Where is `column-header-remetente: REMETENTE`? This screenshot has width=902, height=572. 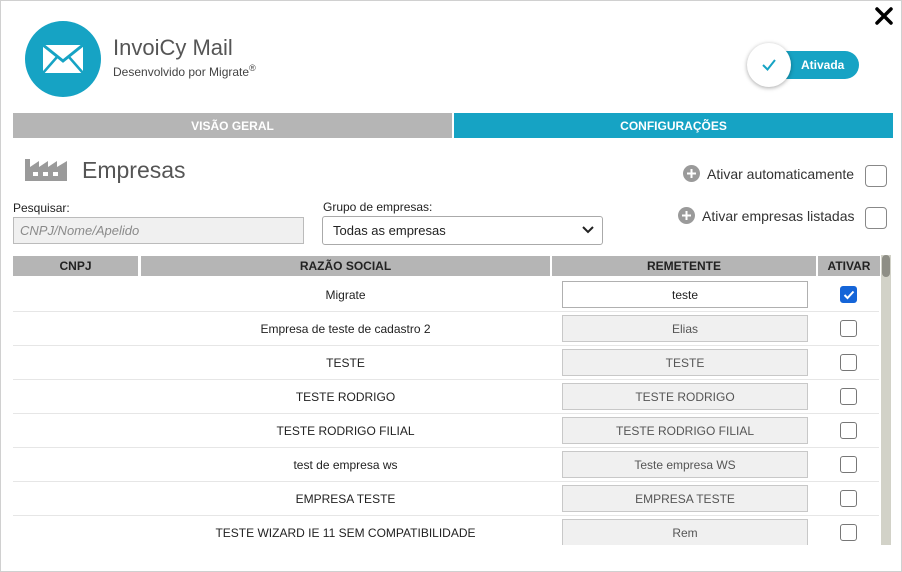
column-header-remetente: REMETENTE is located at coordinates (684, 266).